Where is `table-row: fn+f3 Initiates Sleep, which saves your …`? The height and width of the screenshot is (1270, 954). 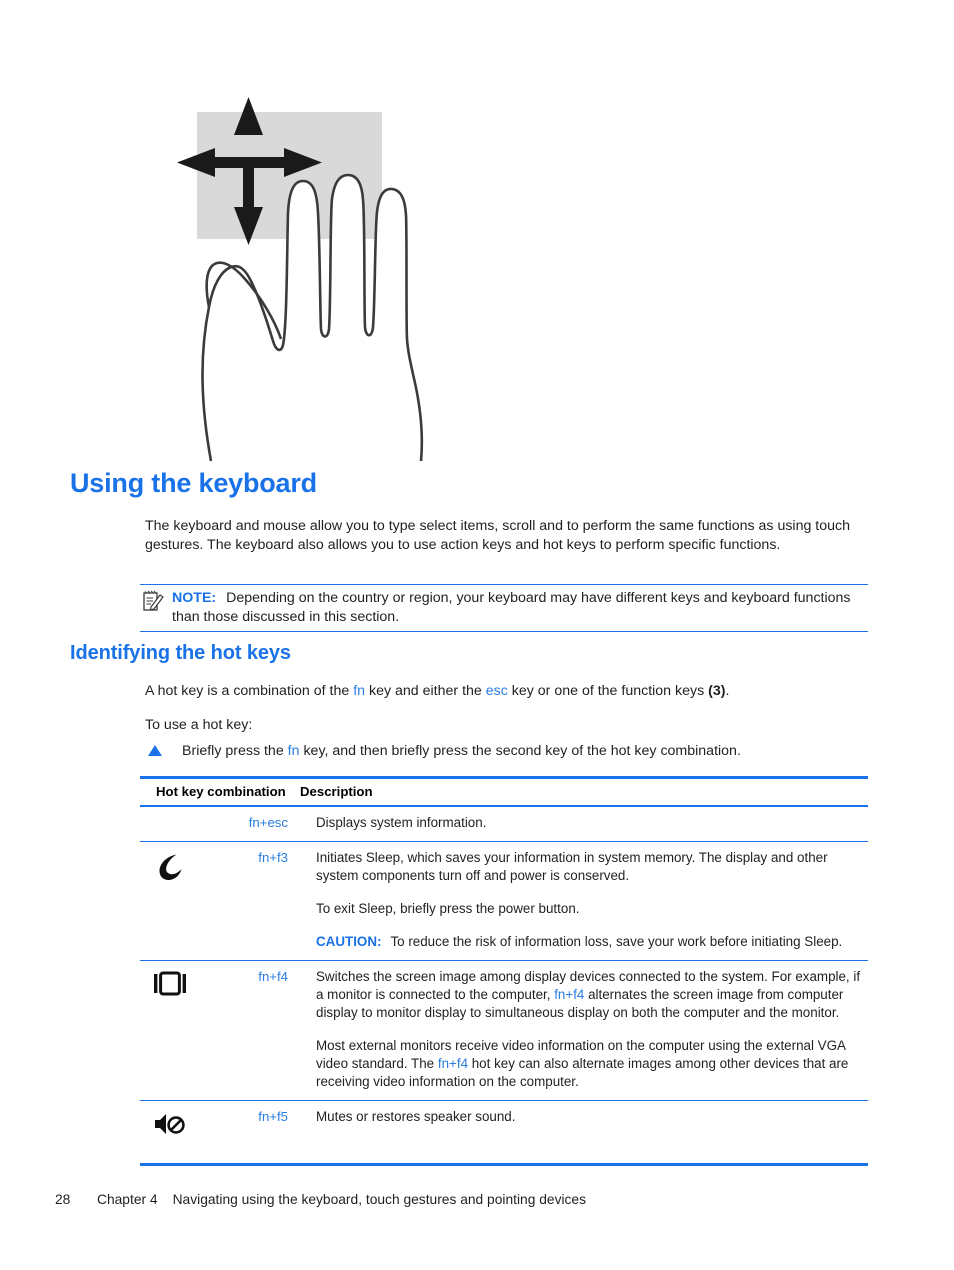
table-row: fn+f3 Initiates Sleep, which saves your … is located at coordinates (504, 901).